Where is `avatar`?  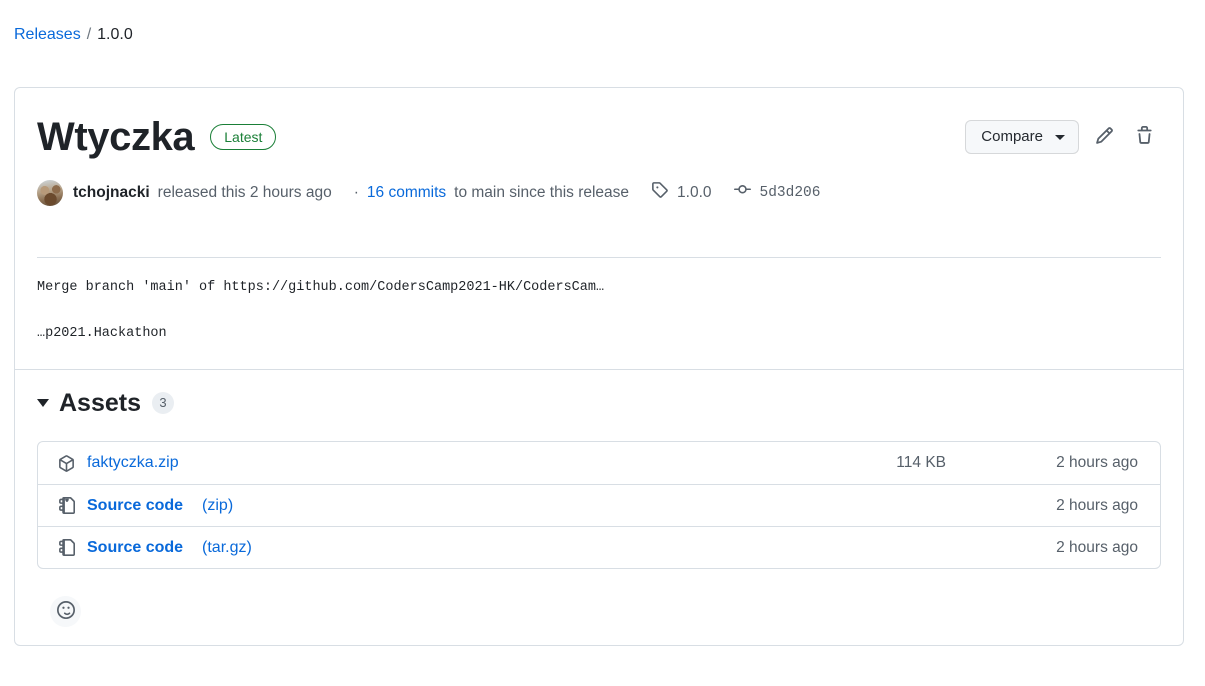 avatar is located at coordinates (50, 193).